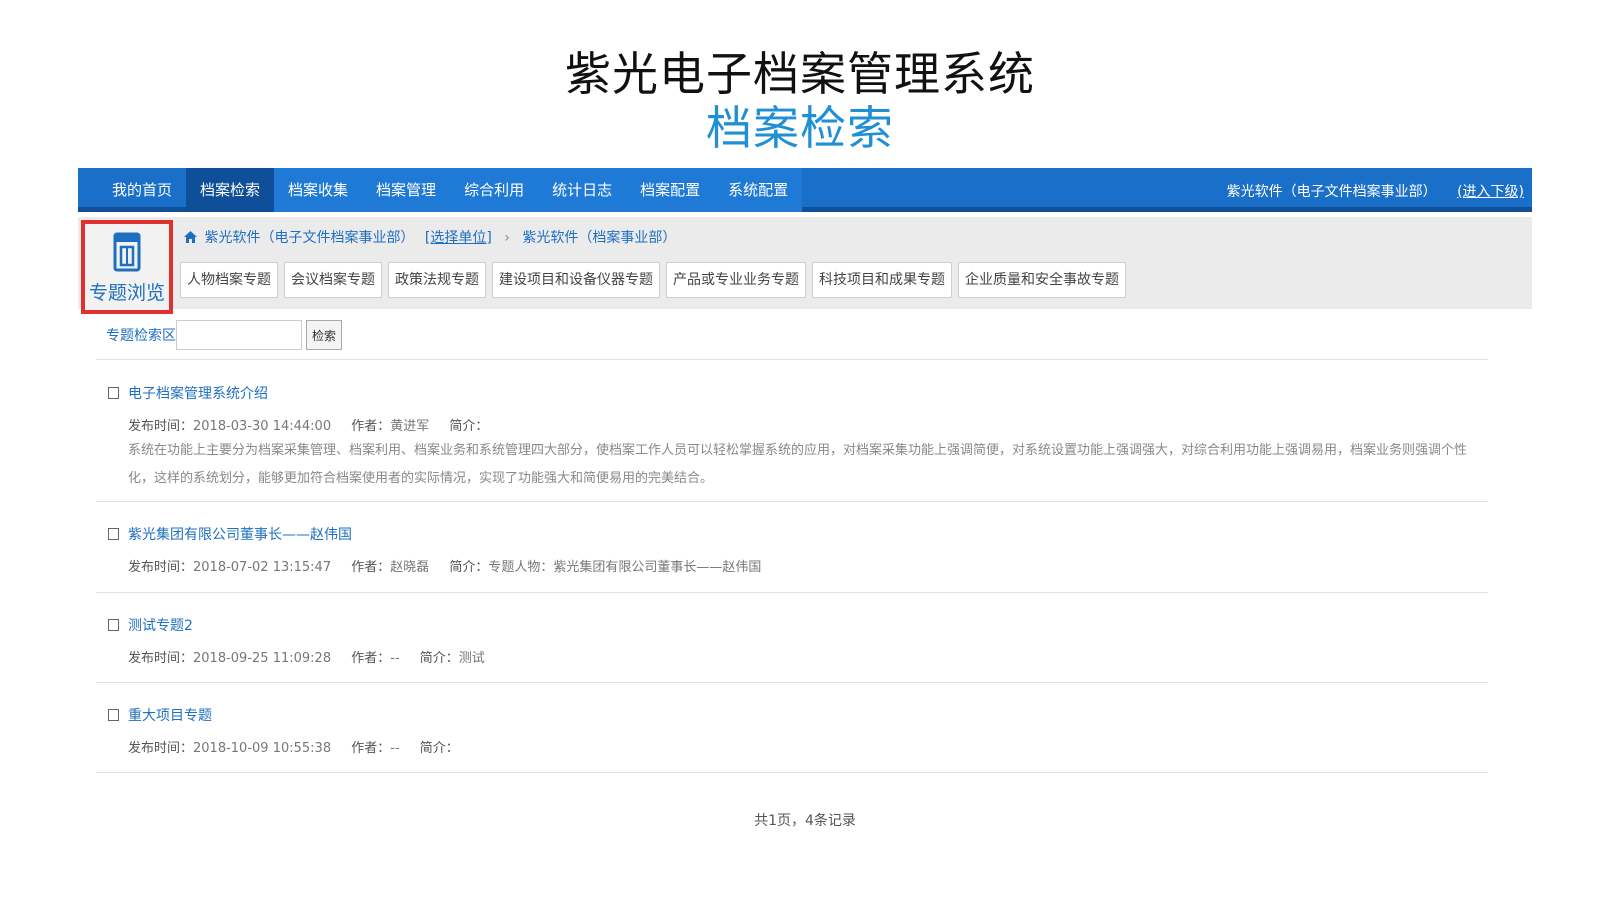 The height and width of the screenshot is (900, 1600). What do you see at coordinates (471, 658) in the screenshot?
I see `record-summary: 测试` at bounding box center [471, 658].